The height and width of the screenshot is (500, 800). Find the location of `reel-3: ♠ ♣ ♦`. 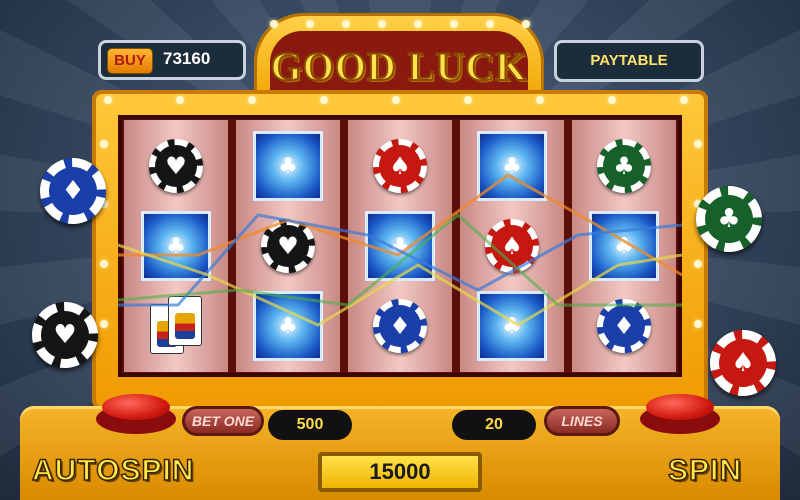

reel-3: ♠ ♣ ♦ is located at coordinates (400, 246).